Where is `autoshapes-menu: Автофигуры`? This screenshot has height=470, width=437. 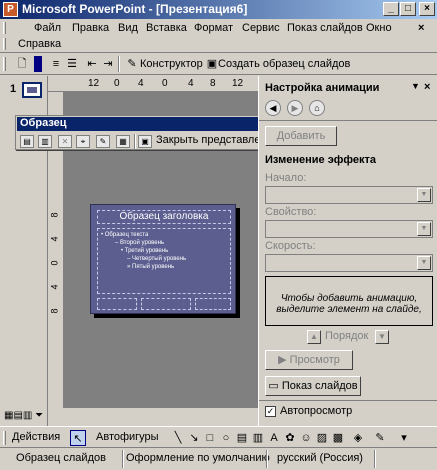 autoshapes-menu: Автофигуры is located at coordinates (127, 437).